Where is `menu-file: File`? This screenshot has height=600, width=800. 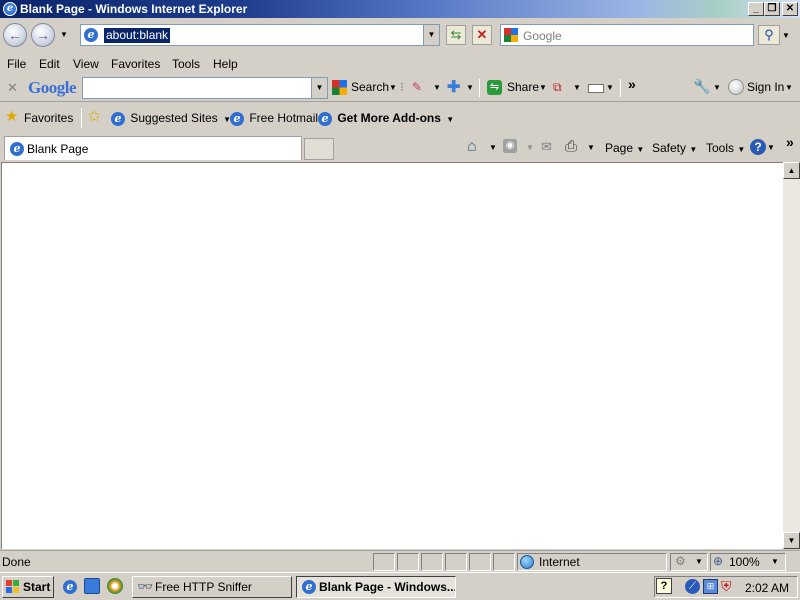
menu-file: File is located at coordinates (16, 64).